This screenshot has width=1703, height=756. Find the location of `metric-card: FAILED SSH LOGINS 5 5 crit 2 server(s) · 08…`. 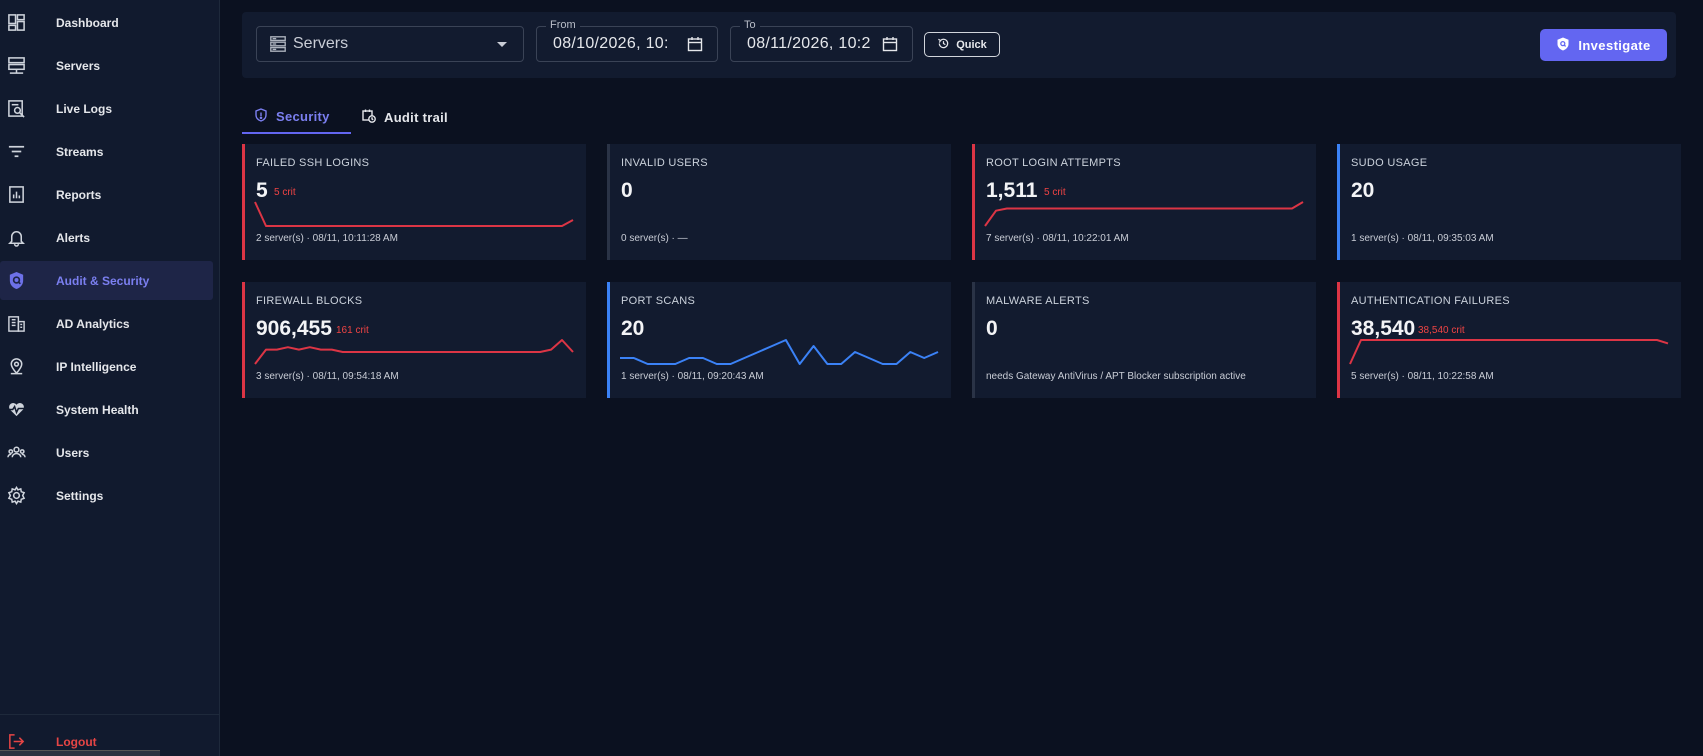

metric-card: FAILED SSH LOGINS 5 5 crit 2 server(s) · 08… is located at coordinates (414, 202).